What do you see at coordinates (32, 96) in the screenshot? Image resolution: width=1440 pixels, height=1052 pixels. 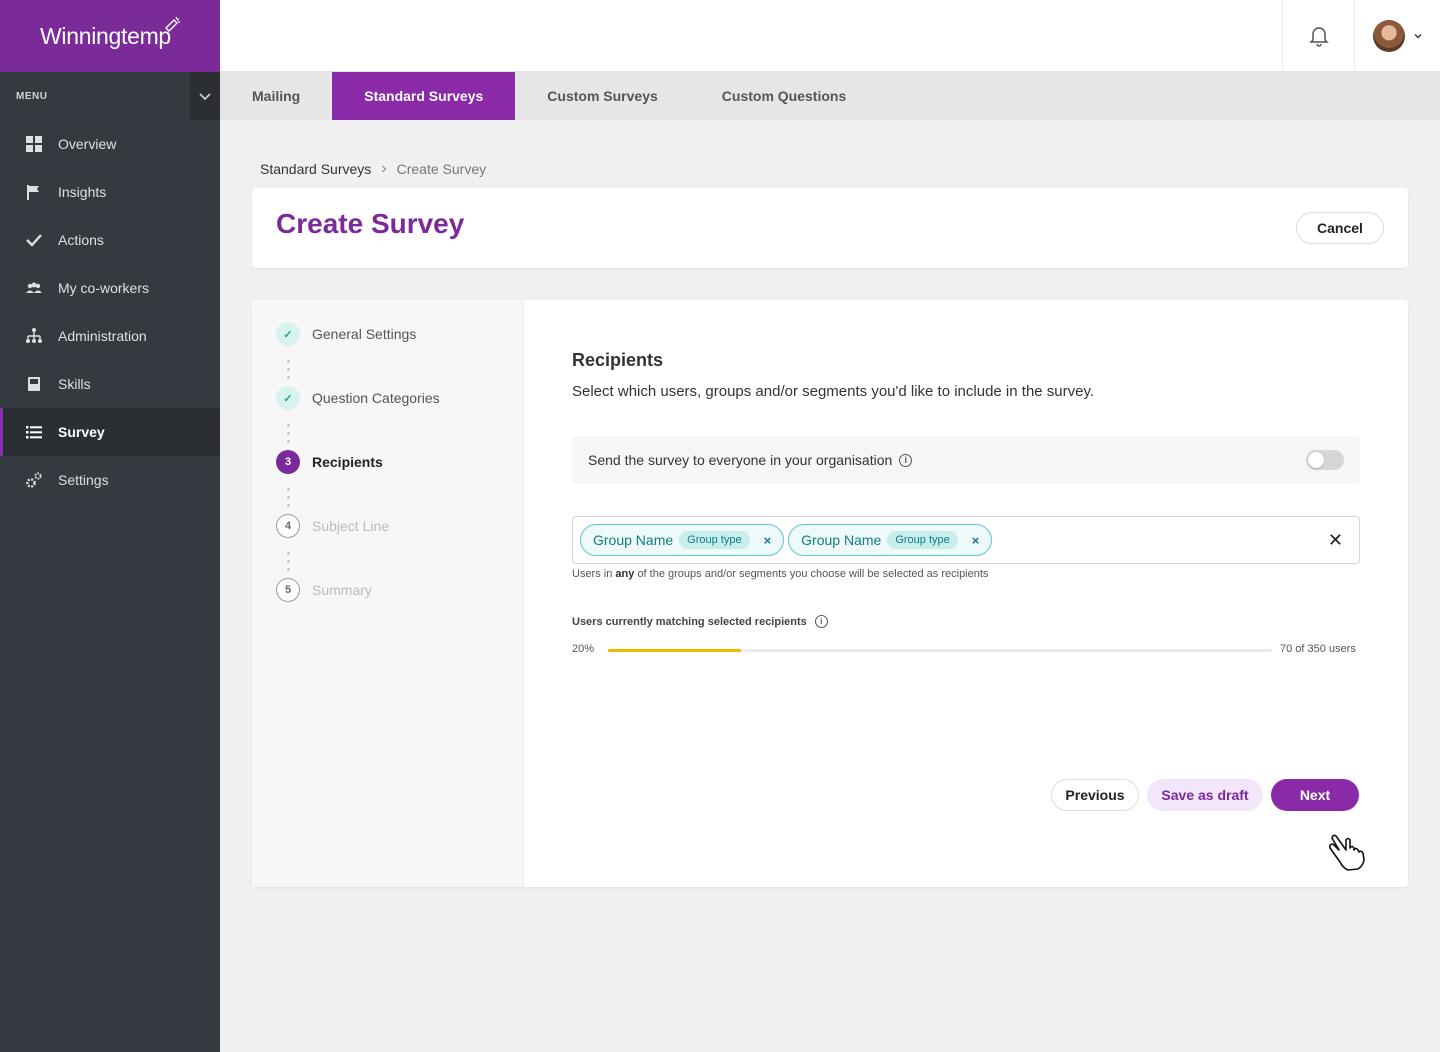 I see `menu-label: MENU` at bounding box center [32, 96].